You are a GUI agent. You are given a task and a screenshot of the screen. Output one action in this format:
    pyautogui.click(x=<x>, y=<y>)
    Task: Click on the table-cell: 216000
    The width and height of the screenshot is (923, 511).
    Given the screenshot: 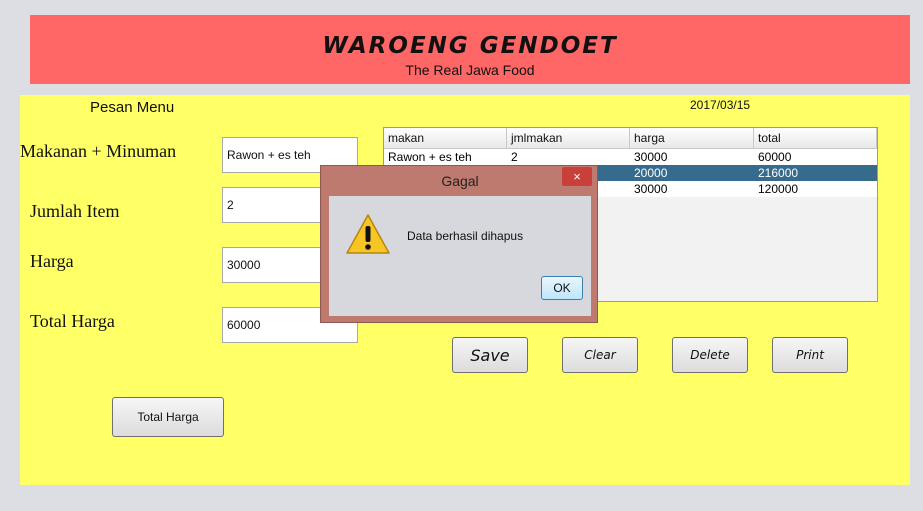 What is the action you would take?
    pyautogui.click(x=778, y=173)
    